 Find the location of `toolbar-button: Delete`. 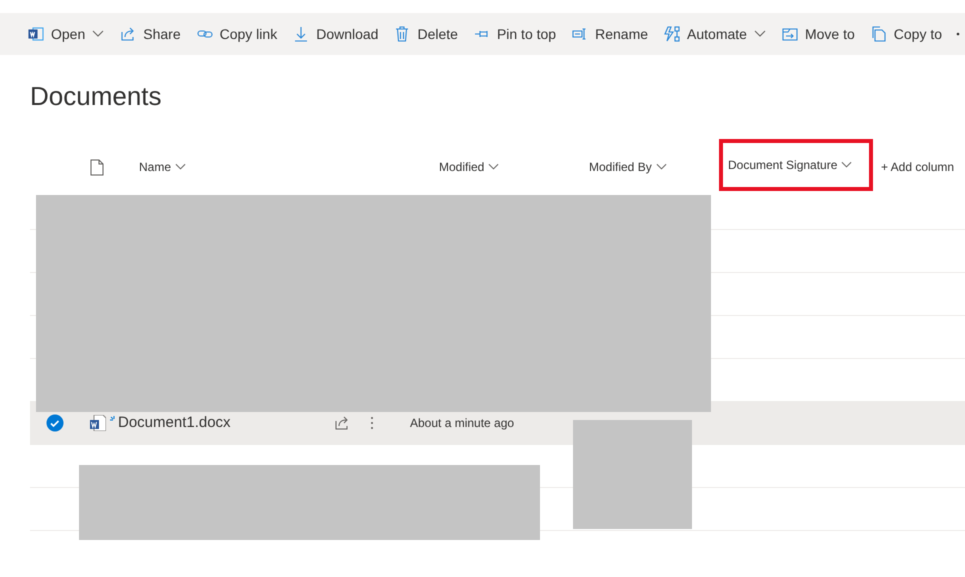

toolbar-button: Delete is located at coordinates (426, 34).